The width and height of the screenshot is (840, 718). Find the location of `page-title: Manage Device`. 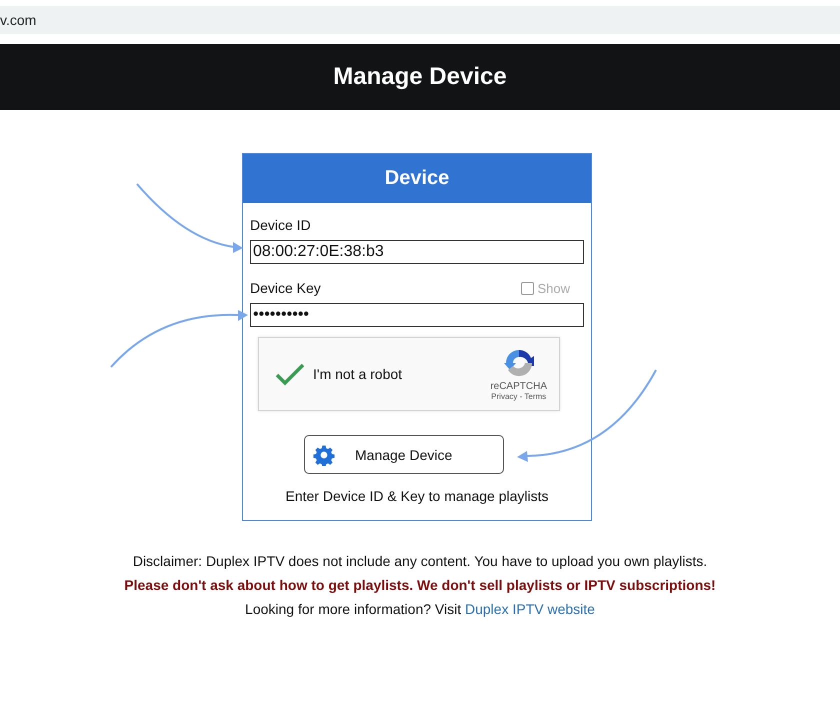

page-title: Manage Device is located at coordinates (420, 77).